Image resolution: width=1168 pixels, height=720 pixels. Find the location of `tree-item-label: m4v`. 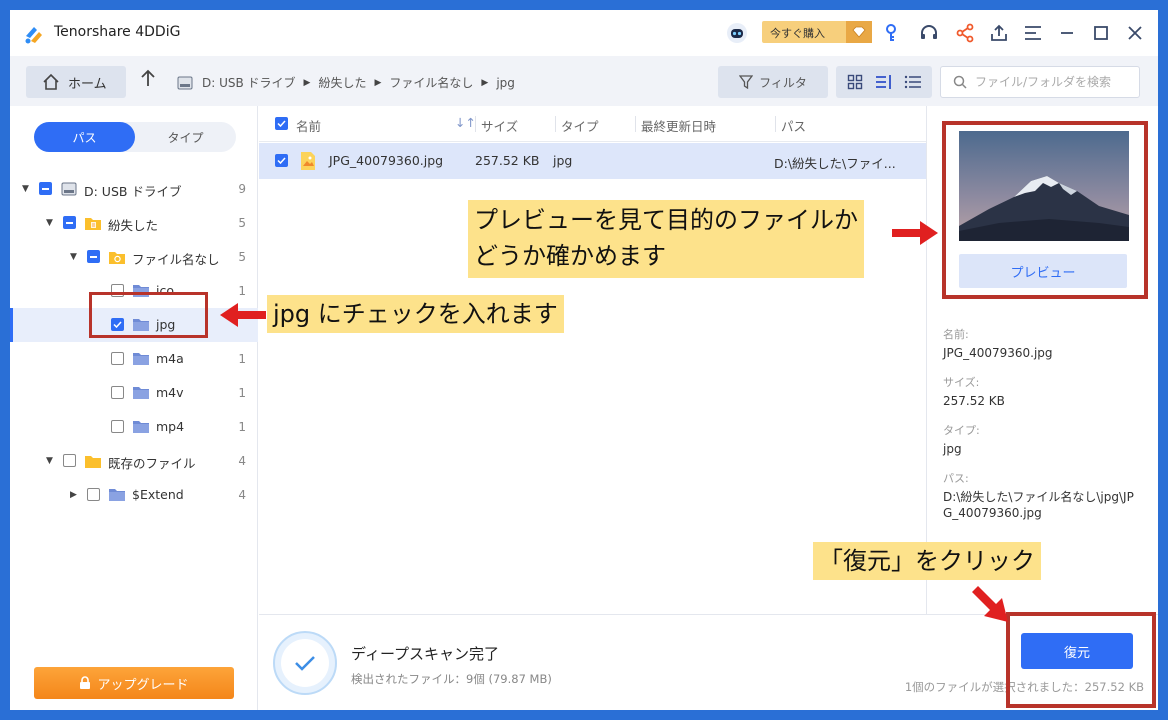

tree-item-label: m4v is located at coordinates (170, 392).